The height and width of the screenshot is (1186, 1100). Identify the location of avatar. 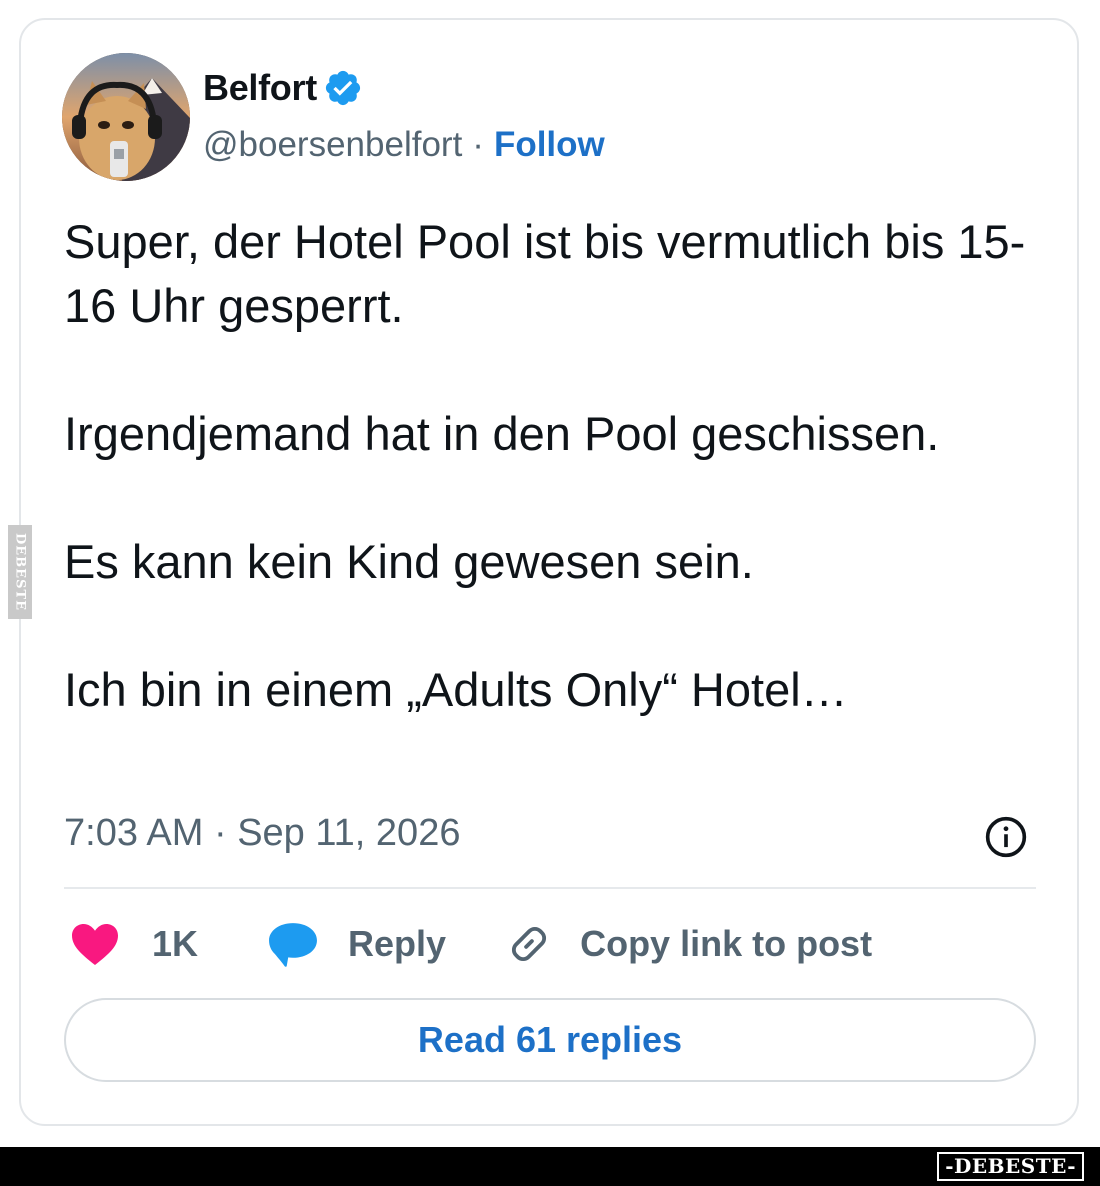
(126, 117).